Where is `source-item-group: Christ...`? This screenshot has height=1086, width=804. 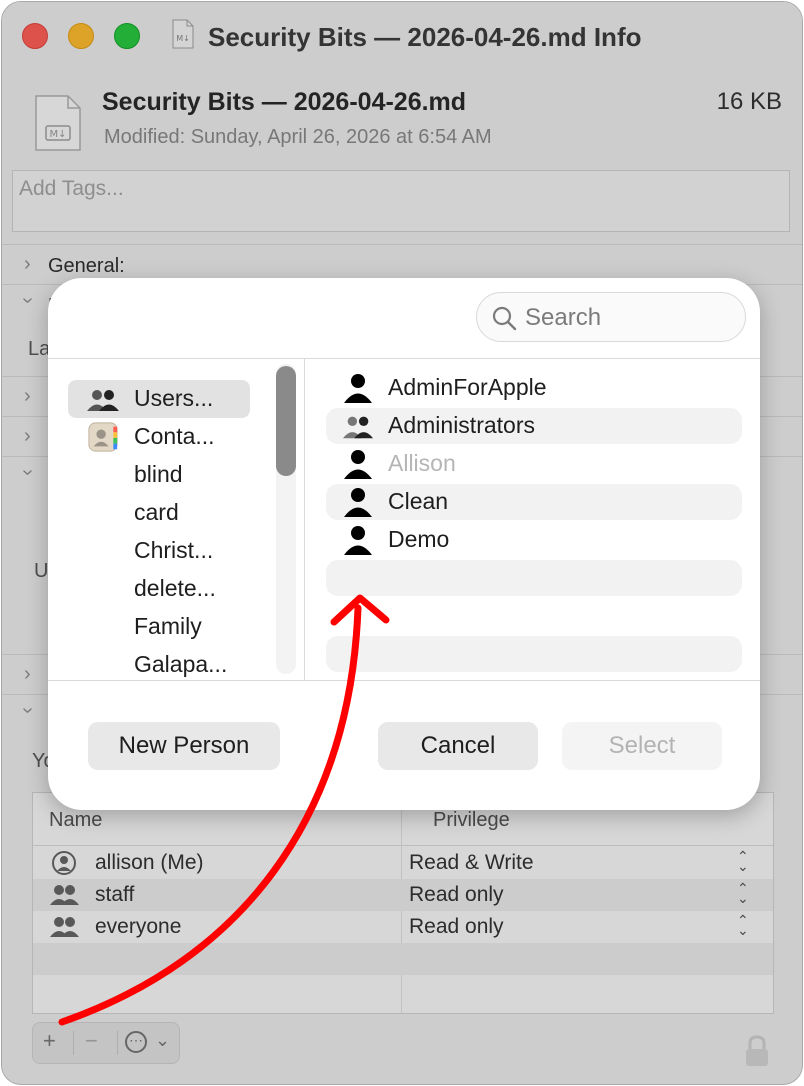
source-item-group: Christ... is located at coordinates (159, 551).